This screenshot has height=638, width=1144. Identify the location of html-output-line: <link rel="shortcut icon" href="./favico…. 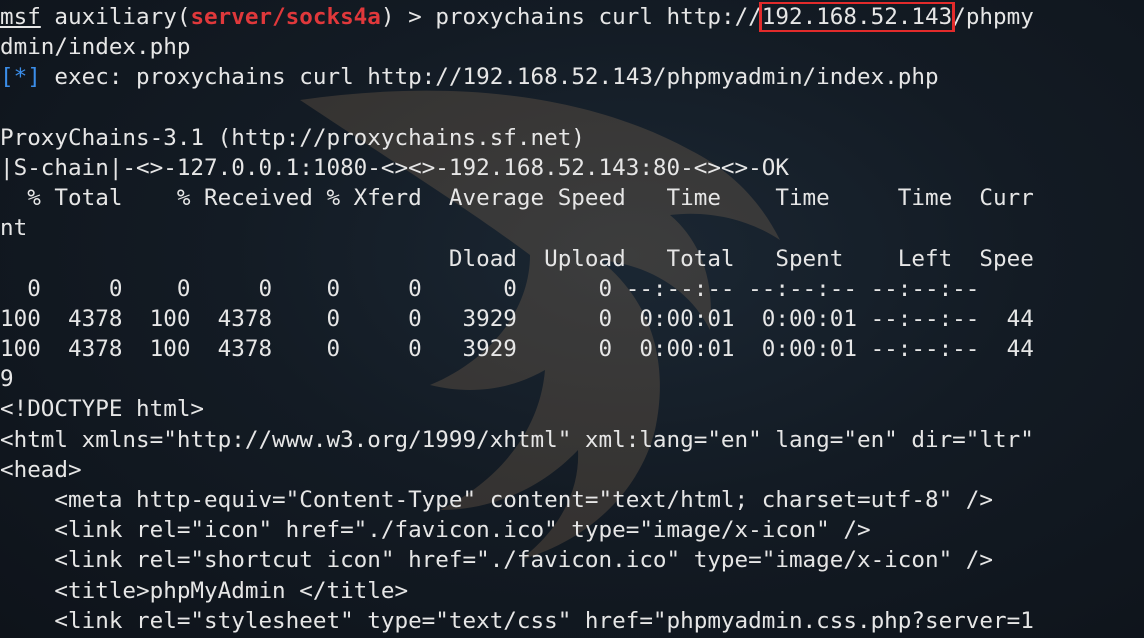
(496, 560).